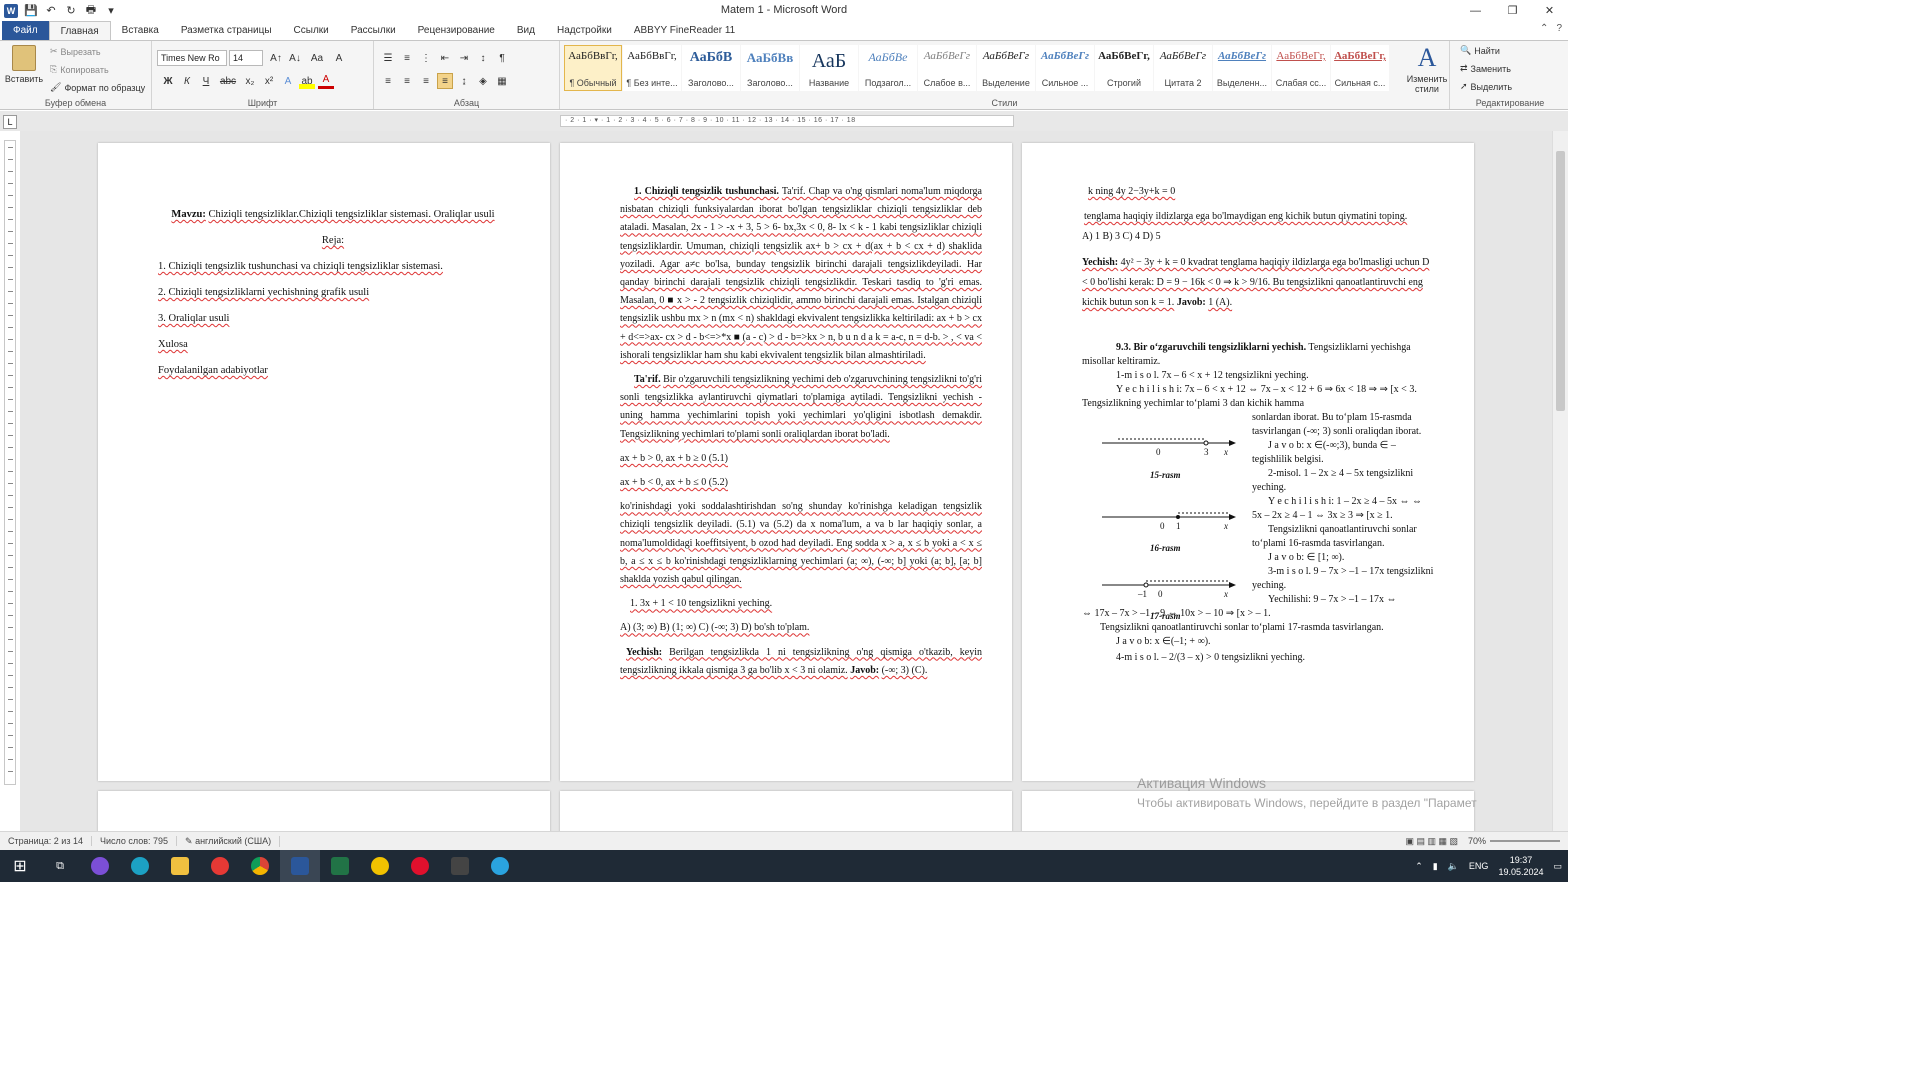  What do you see at coordinates (187, 81) in the screenshot?
I see `italic-button: К` at bounding box center [187, 81].